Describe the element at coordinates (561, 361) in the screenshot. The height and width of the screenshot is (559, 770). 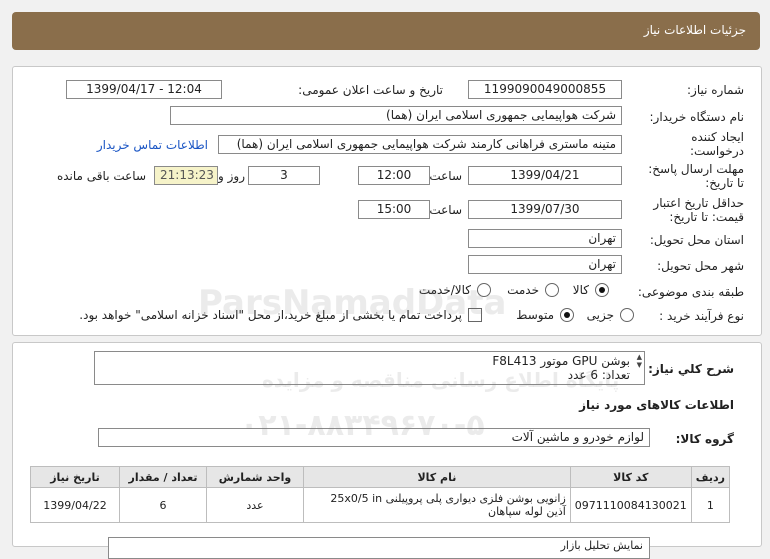
I see `summary-line-1: بوشن GPU موتور F8L413` at that location.